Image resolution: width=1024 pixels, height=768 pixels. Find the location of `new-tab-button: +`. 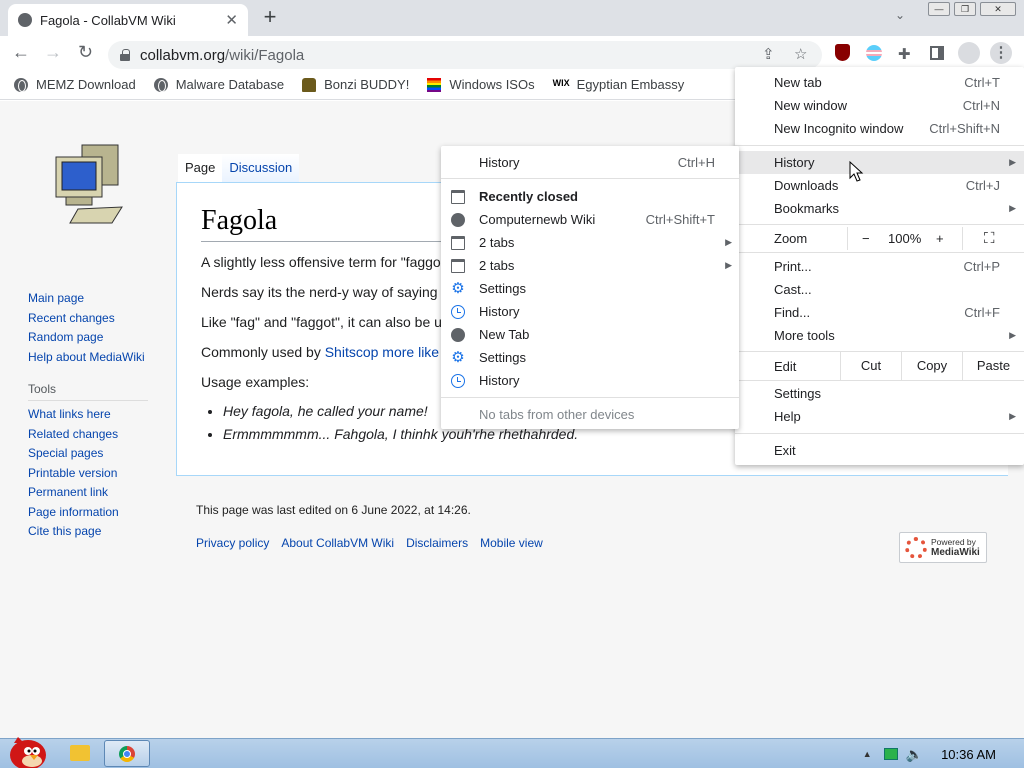

new-tab-button: + is located at coordinates (270, 18).